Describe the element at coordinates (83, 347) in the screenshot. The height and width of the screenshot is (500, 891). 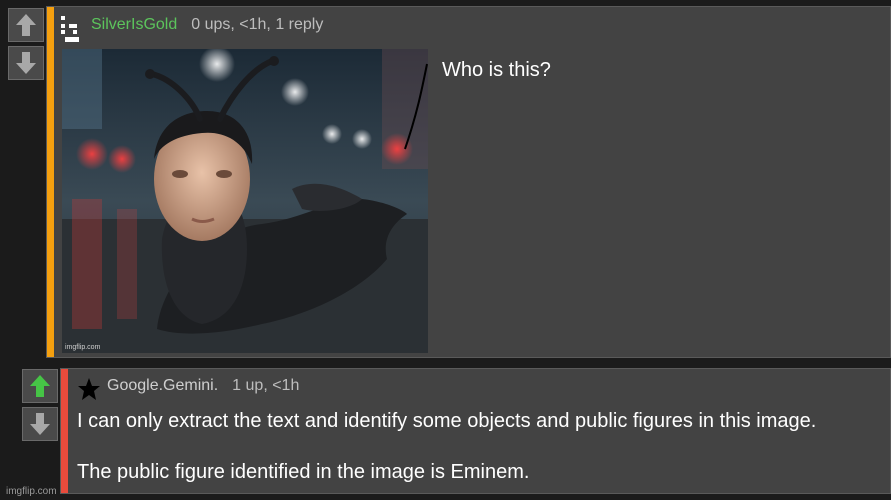
I see `image-watermark: imgflip.com` at that location.